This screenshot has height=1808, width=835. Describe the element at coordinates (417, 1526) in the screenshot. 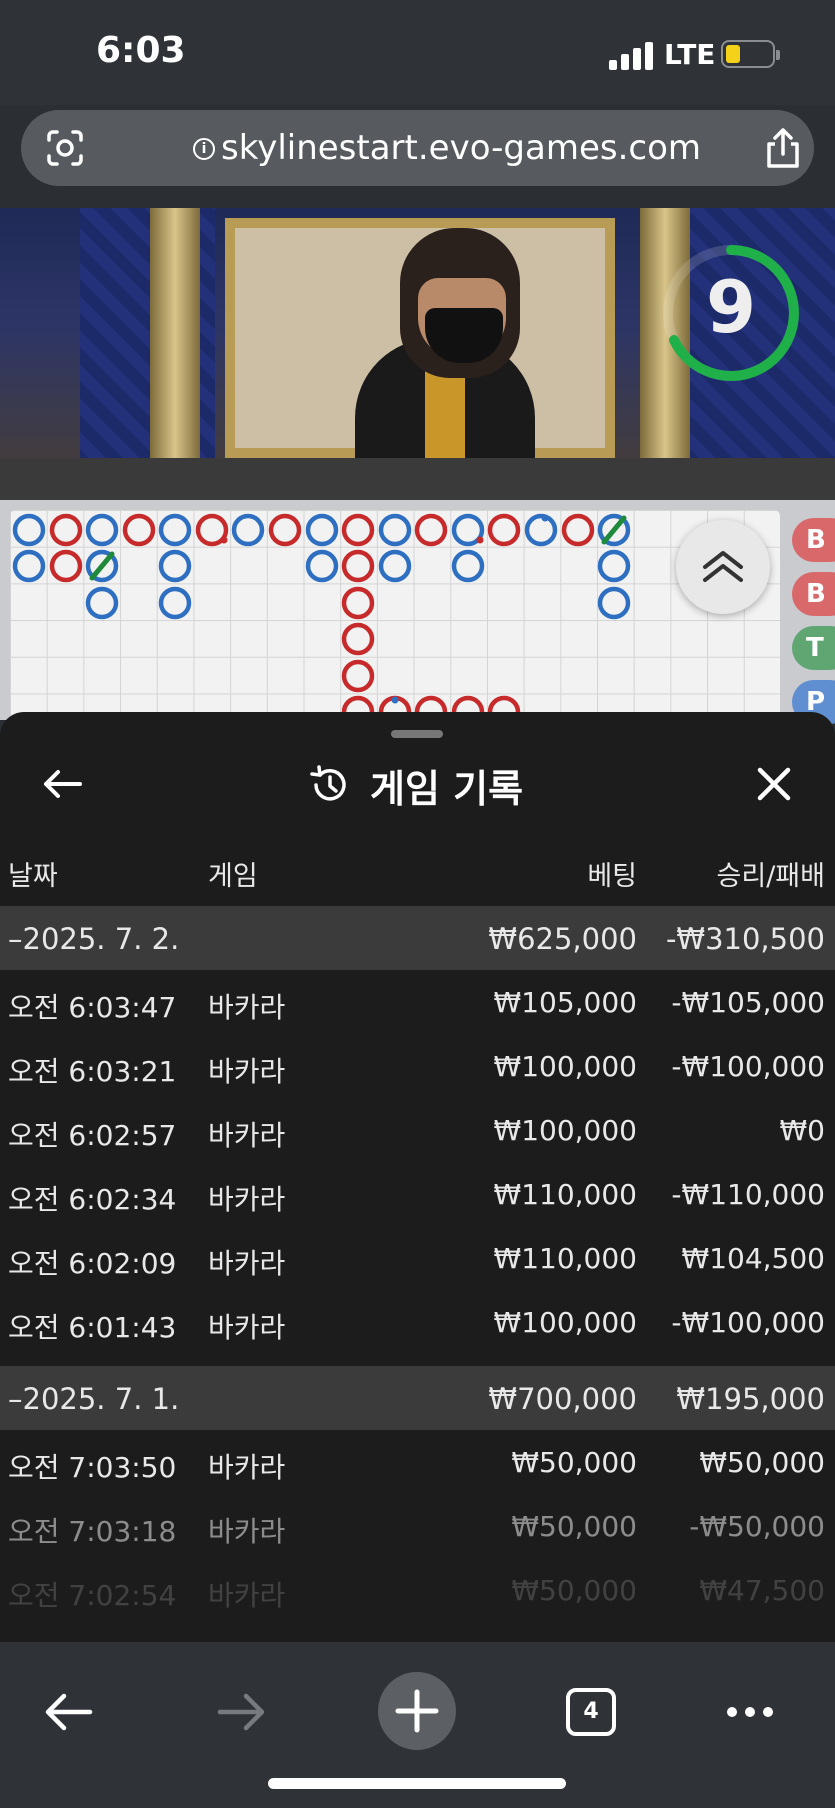

I see `table-row: 오전 7:03:18 바카라 ₩50,000 -₩50,000` at that location.